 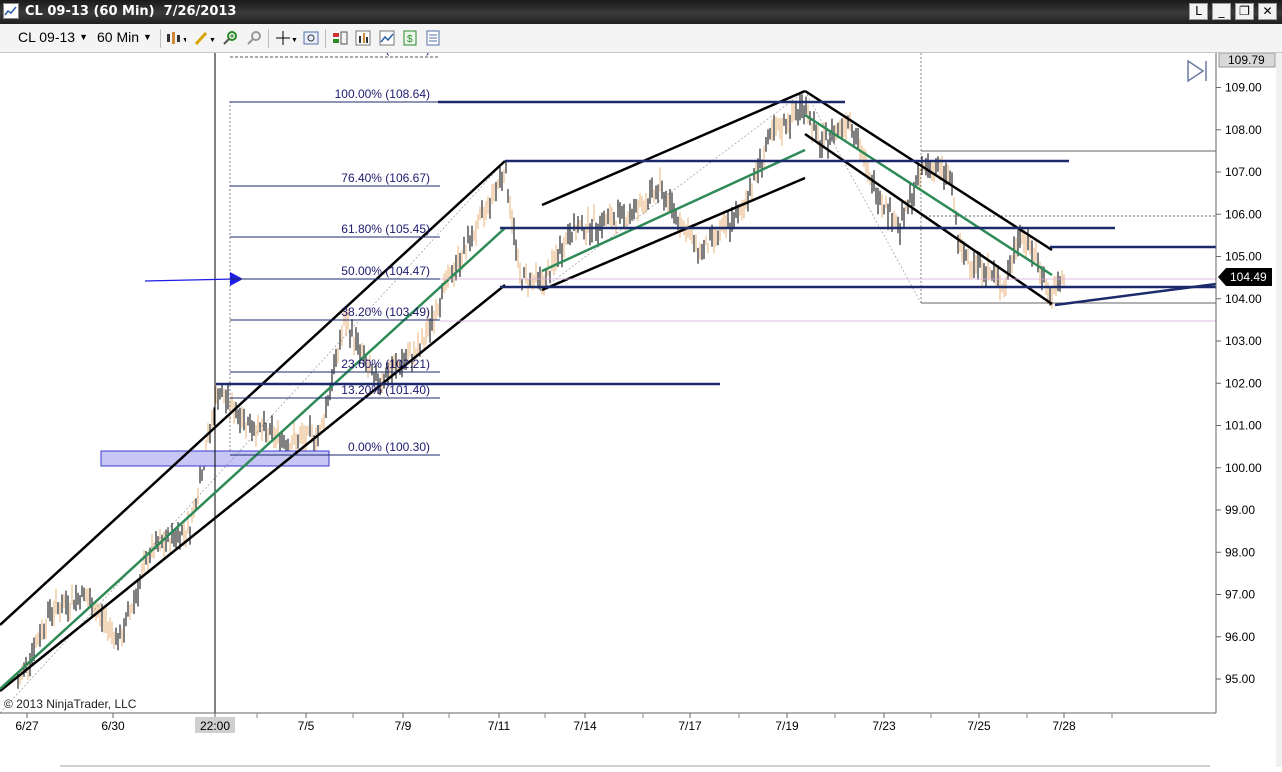 I want to click on last-price-label: 104.49, so click(x=1248, y=277).